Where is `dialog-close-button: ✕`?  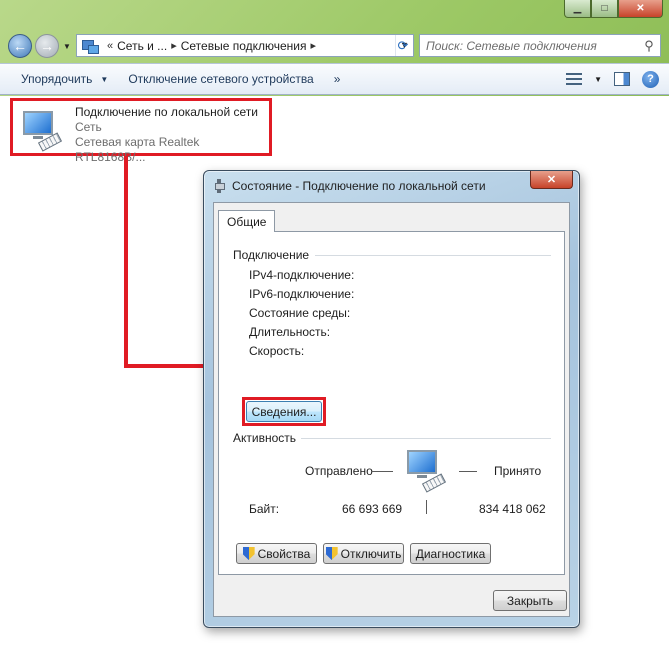
dialog-close-button: ✕ is located at coordinates (551, 180).